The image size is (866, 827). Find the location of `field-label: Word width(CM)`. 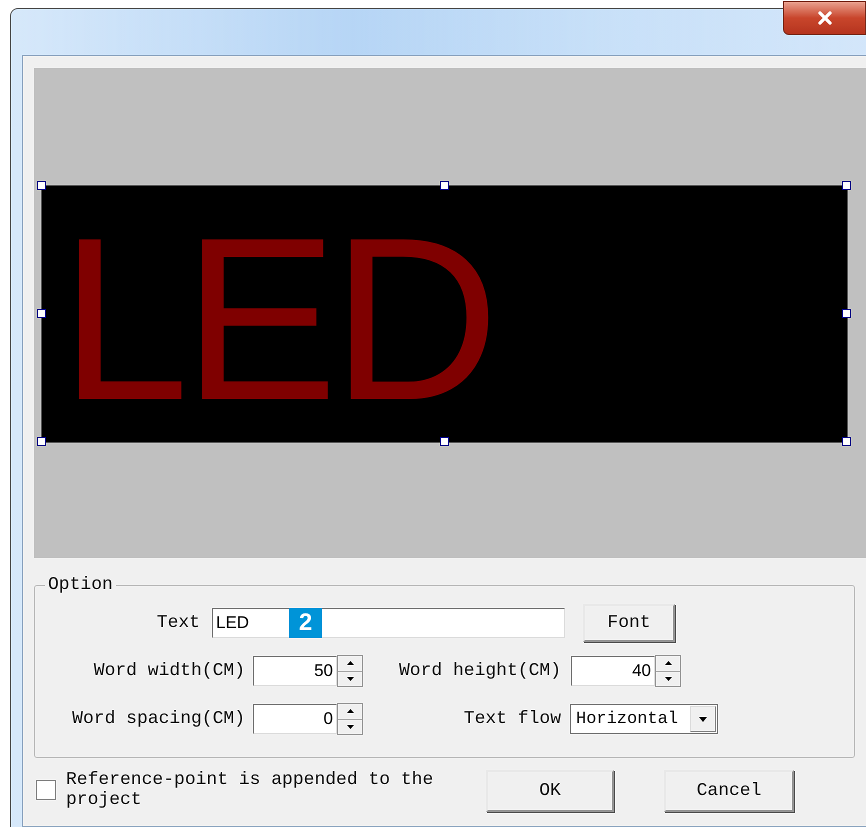

field-label: Word width(CM) is located at coordinates (168, 671).